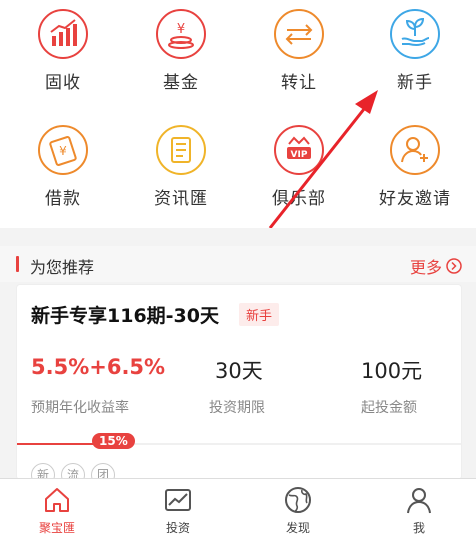 This screenshot has height=542, width=476. What do you see at coordinates (419, 501) in the screenshot?
I see `profile-icon` at bounding box center [419, 501].